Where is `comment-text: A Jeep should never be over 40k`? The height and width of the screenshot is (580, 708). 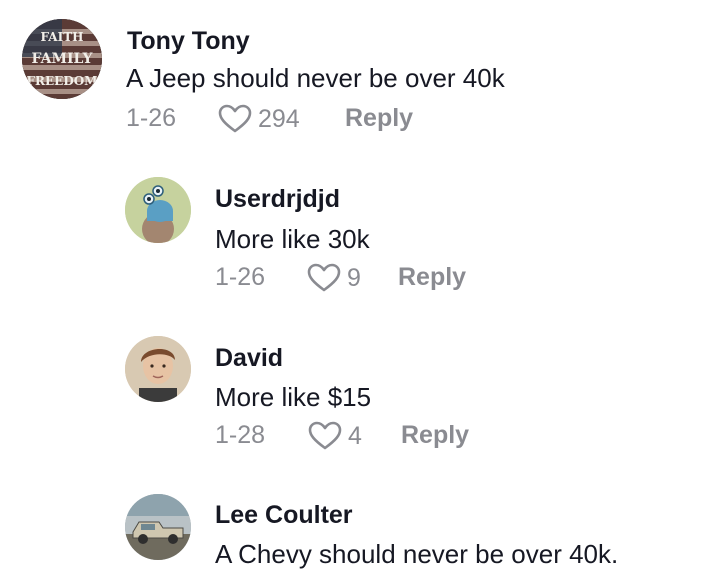 comment-text: A Jeep should never be over 40k is located at coordinates (315, 78).